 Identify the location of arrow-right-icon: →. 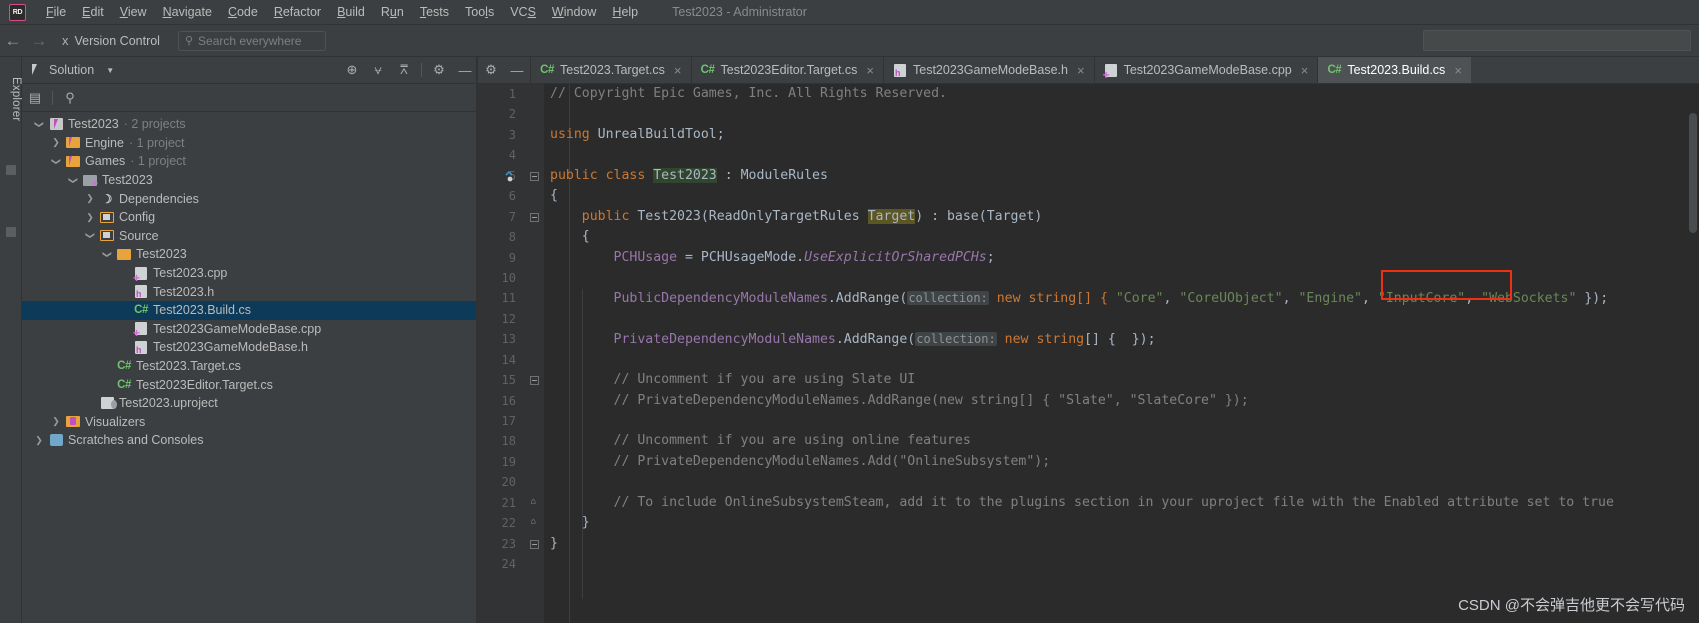
(39, 41).